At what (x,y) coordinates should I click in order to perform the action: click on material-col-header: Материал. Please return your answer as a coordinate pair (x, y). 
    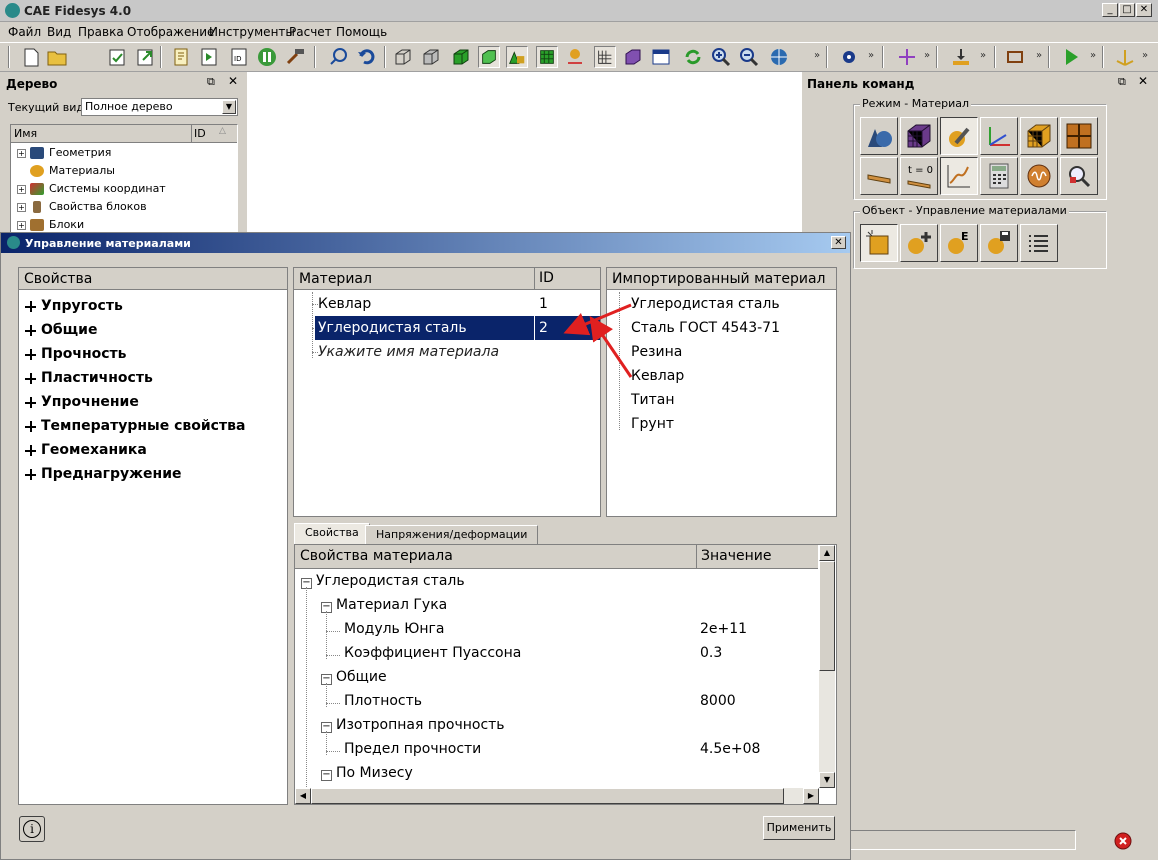
    Looking at the image, I should click on (335, 279).